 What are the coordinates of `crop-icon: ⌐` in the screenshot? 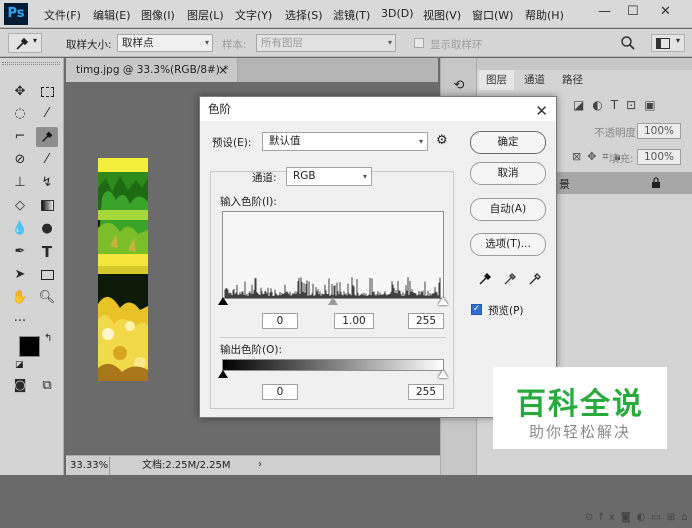 It's located at (20, 137).